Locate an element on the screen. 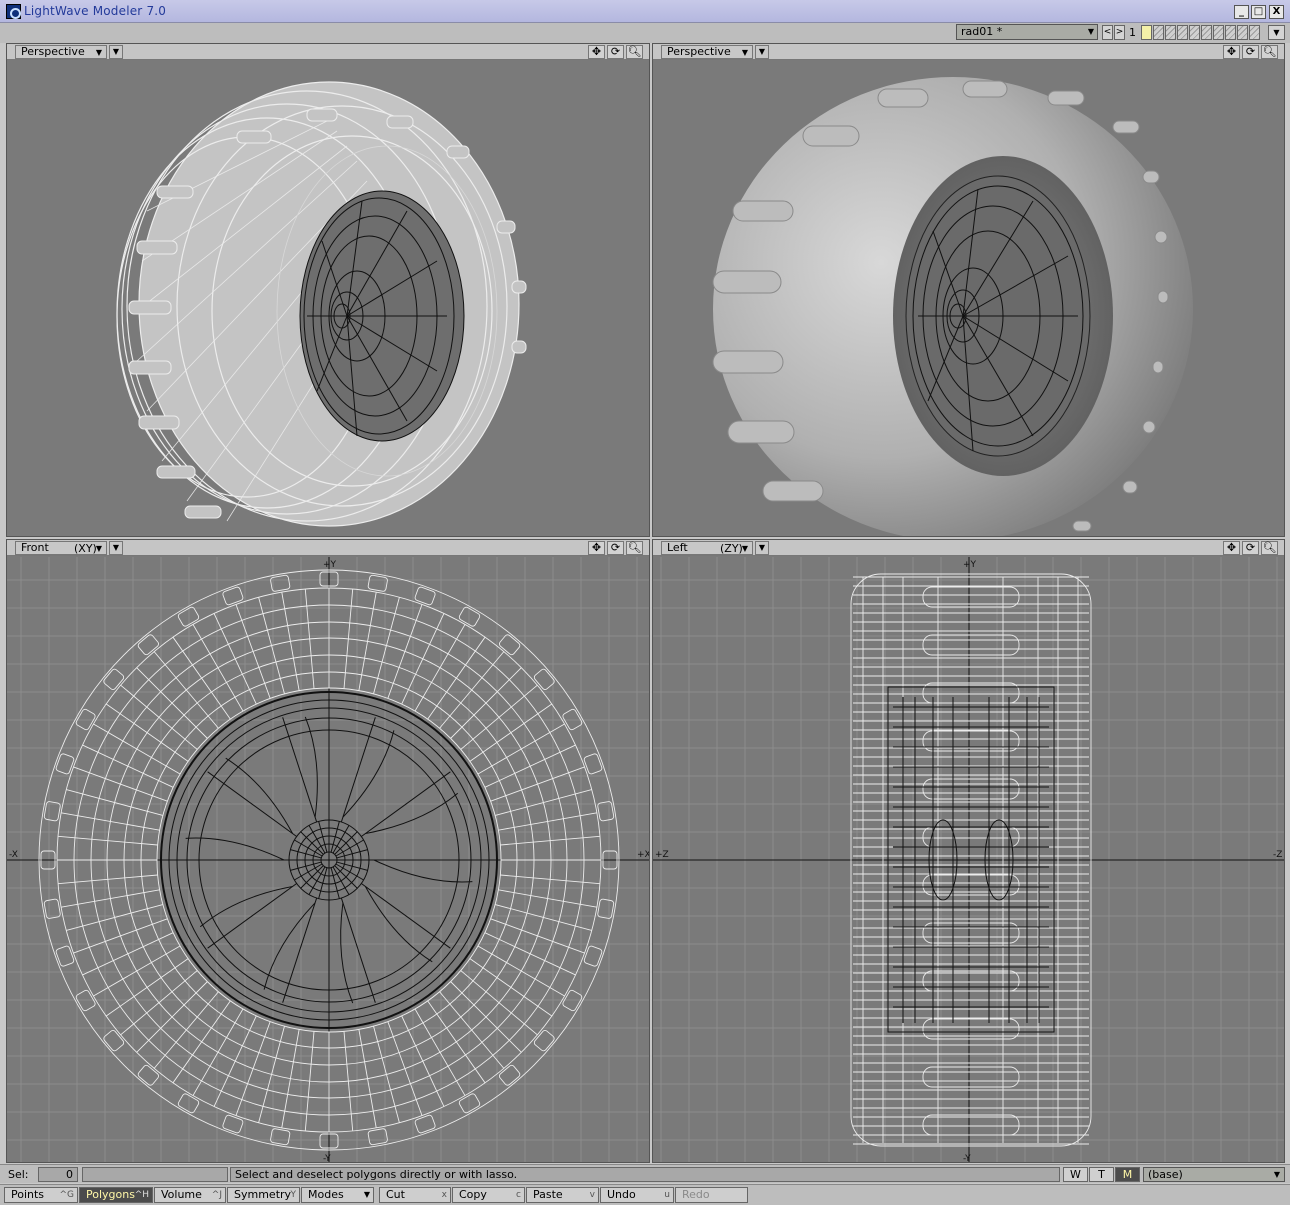  wtm-t-button: T is located at coordinates (1101, 1174).